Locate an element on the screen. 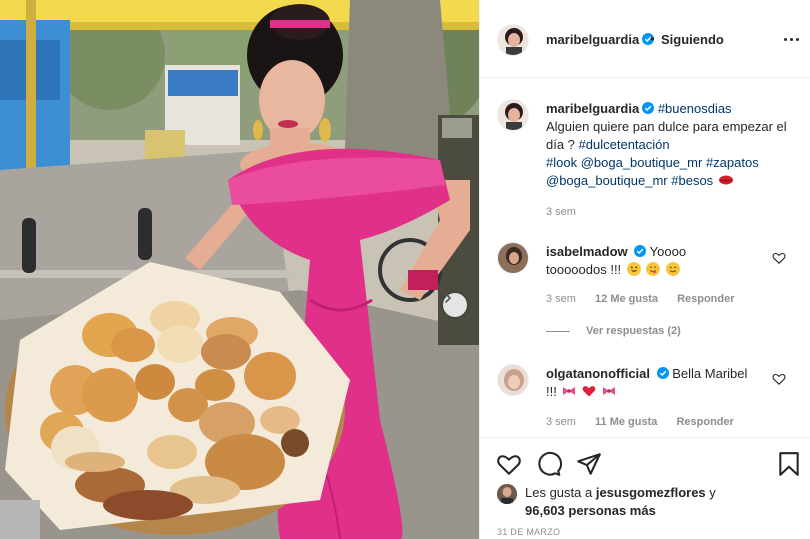 This screenshot has height=539, width=810. yum-face-icon is located at coordinates (653, 269).